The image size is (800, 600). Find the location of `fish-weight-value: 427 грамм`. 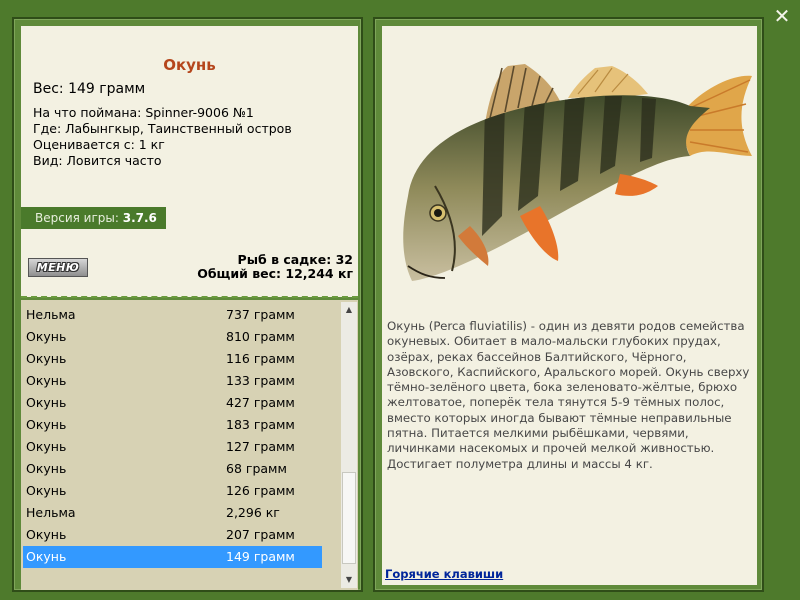

fish-weight-value: 427 грамм is located at coordinates (260, 402).